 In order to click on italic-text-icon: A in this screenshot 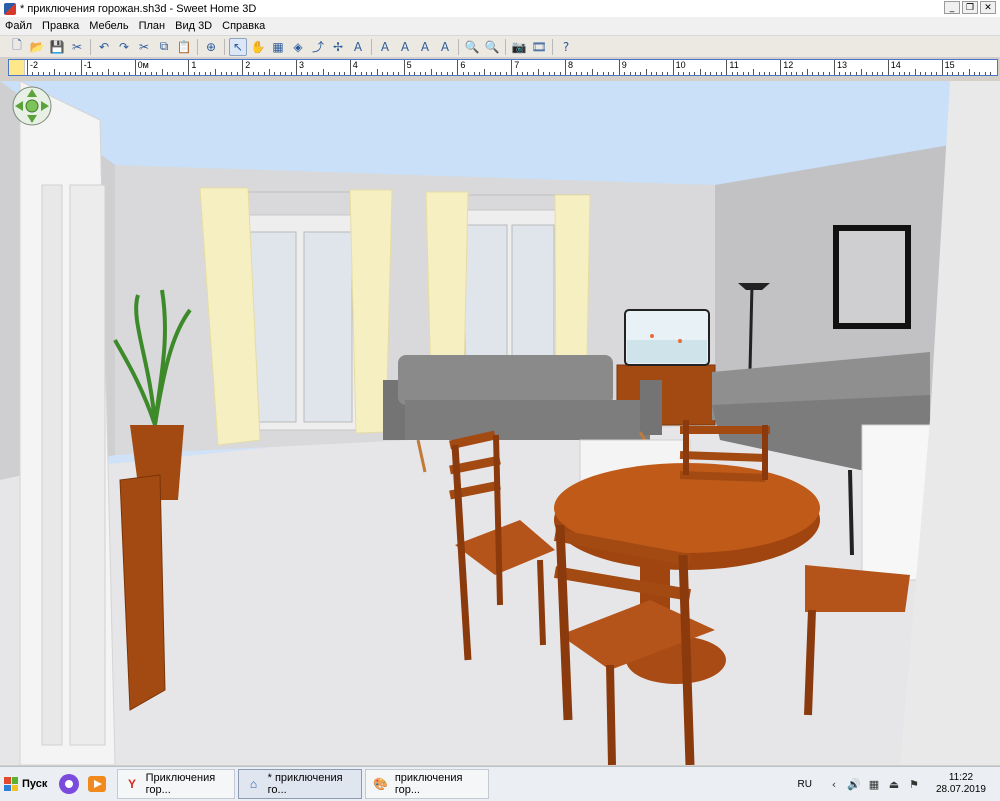, I will do `click(445, 47)`.